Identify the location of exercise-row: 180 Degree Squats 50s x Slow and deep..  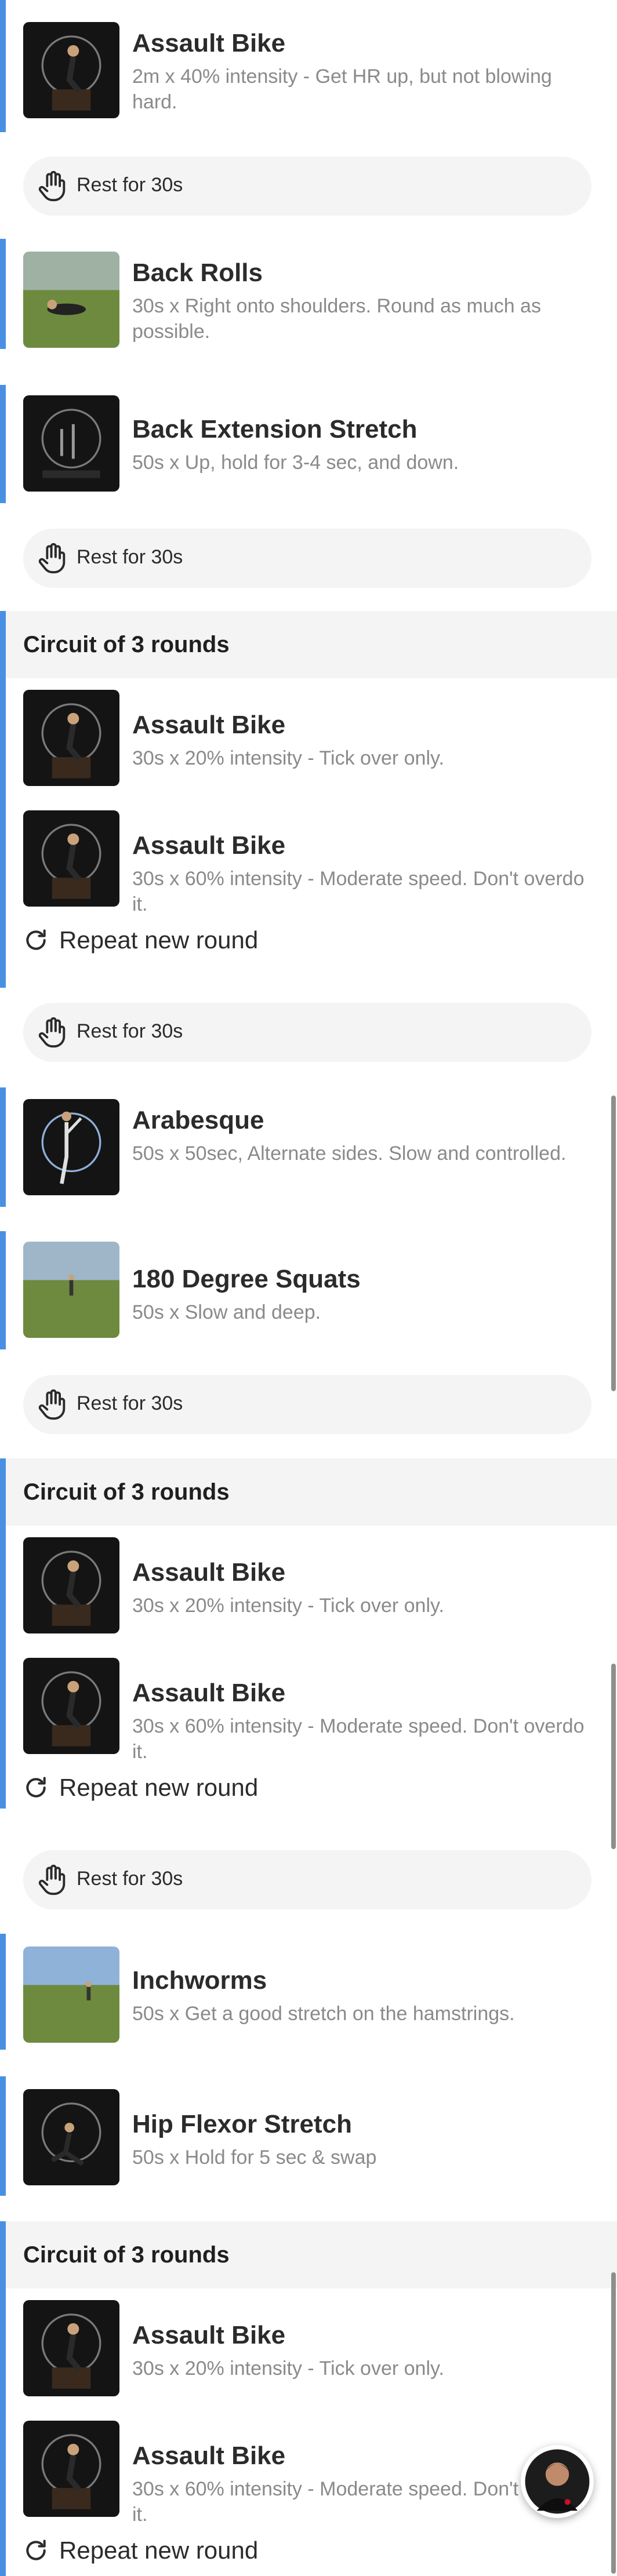
(308, 1290).